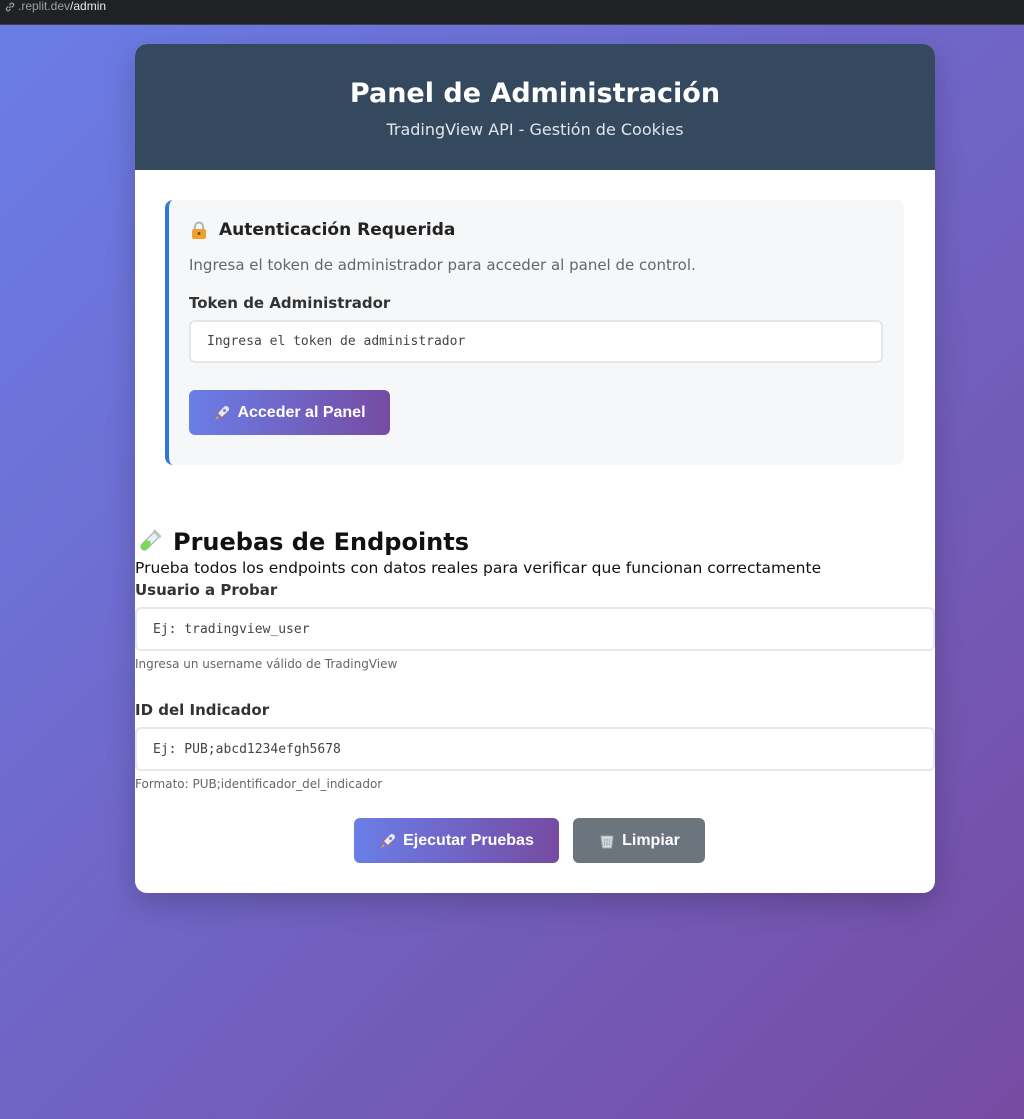 Image resolution: width=1024 pixels, height=1119 pixels. What do you see at coordinates (199, 230) in the screenshot?
I see `lock-icon` at bounding box center [199, 230].